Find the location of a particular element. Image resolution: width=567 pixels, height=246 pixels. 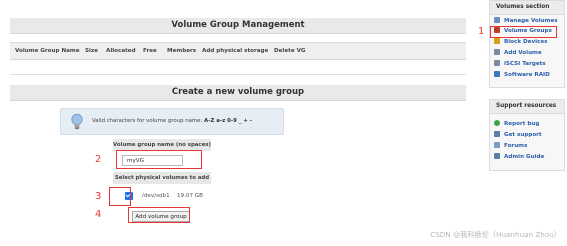

block-devices-icon is located at coordinates (497, 41).